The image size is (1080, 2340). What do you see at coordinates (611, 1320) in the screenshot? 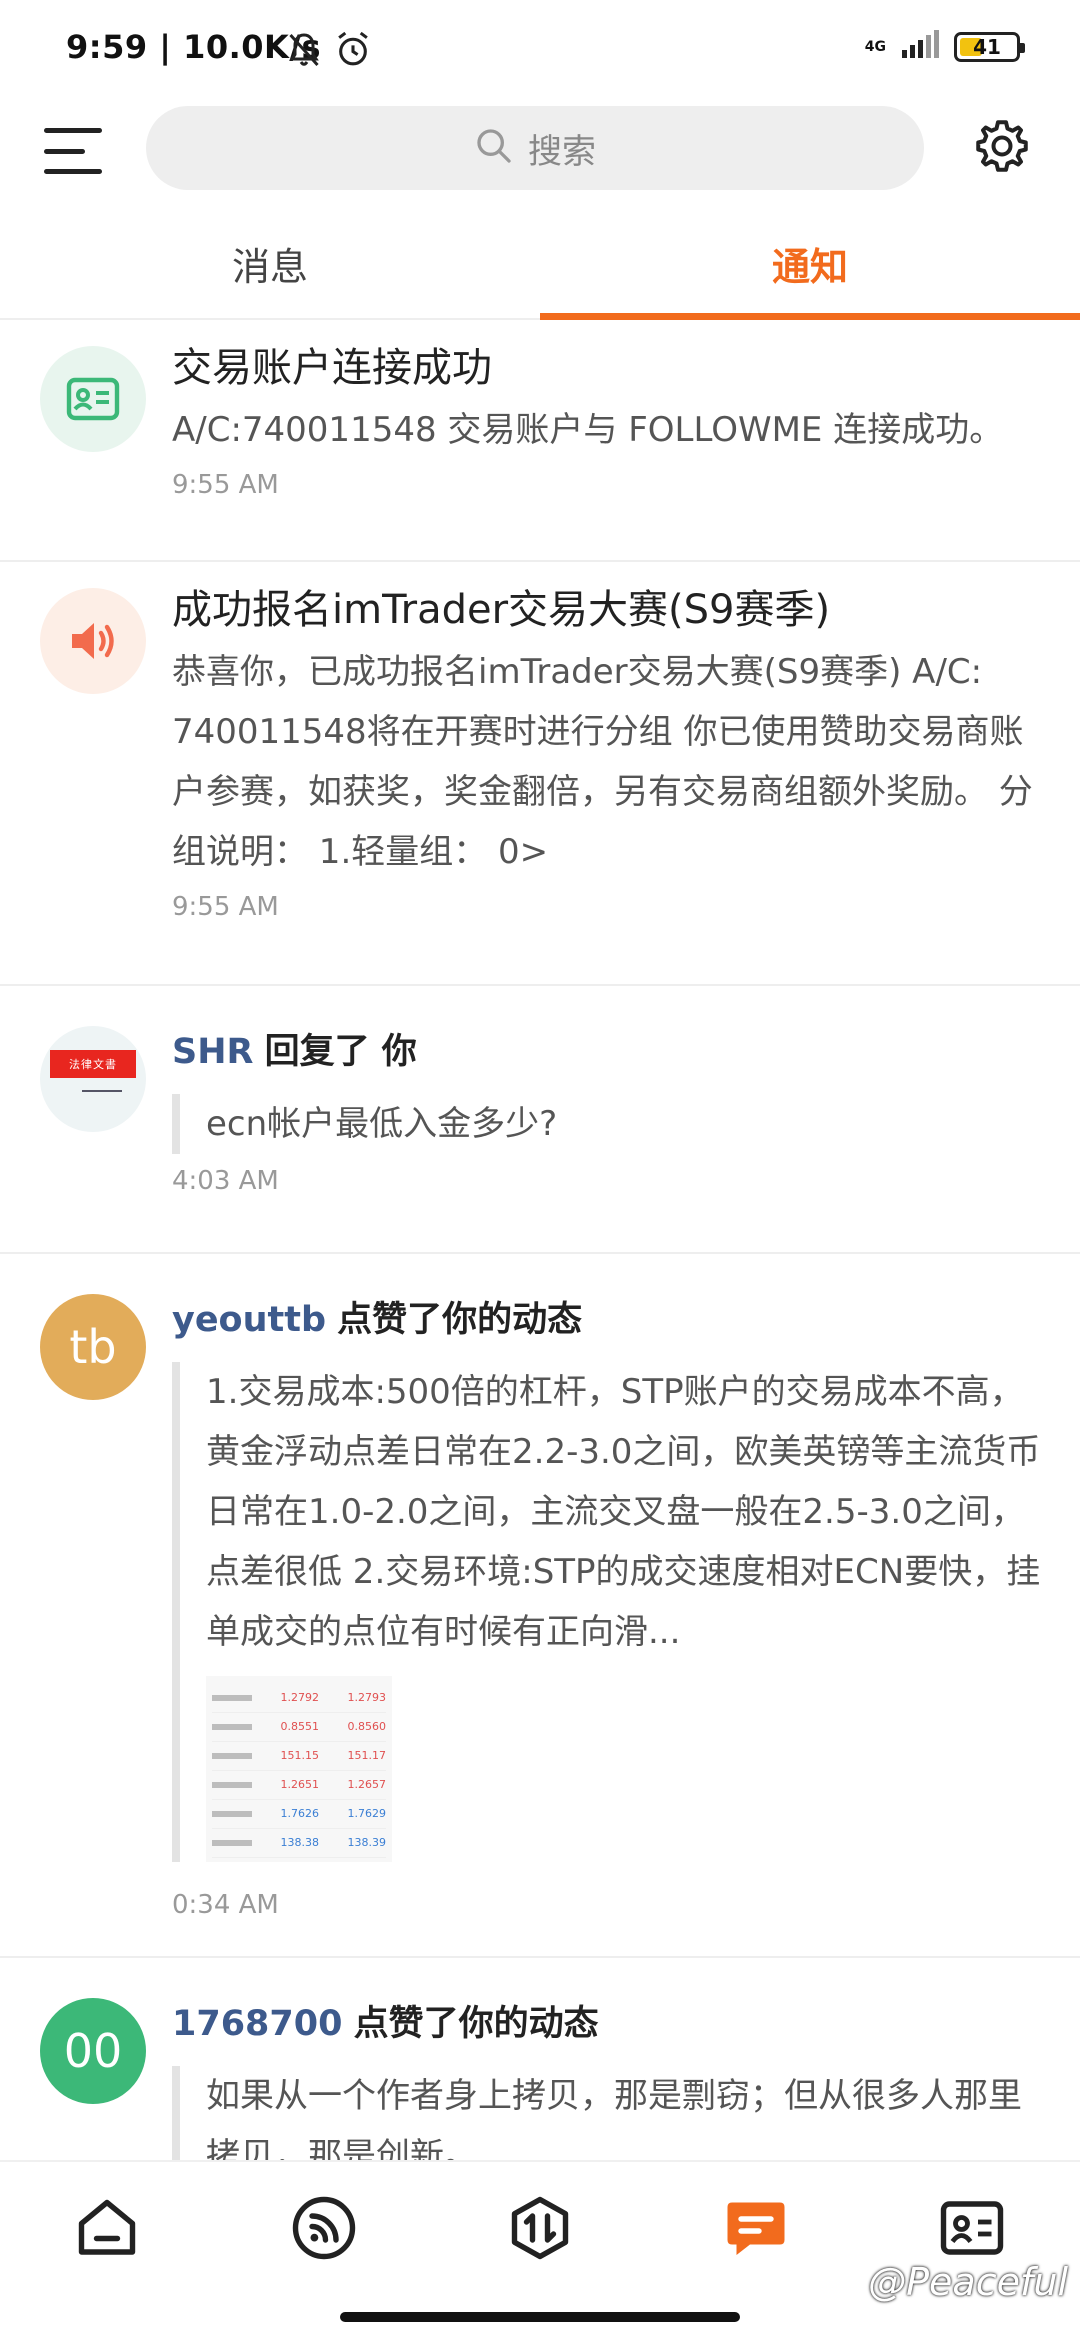
I see `notification-user-line: yeouttb 点赞了你的动态` at bounding box center [611, 1320].